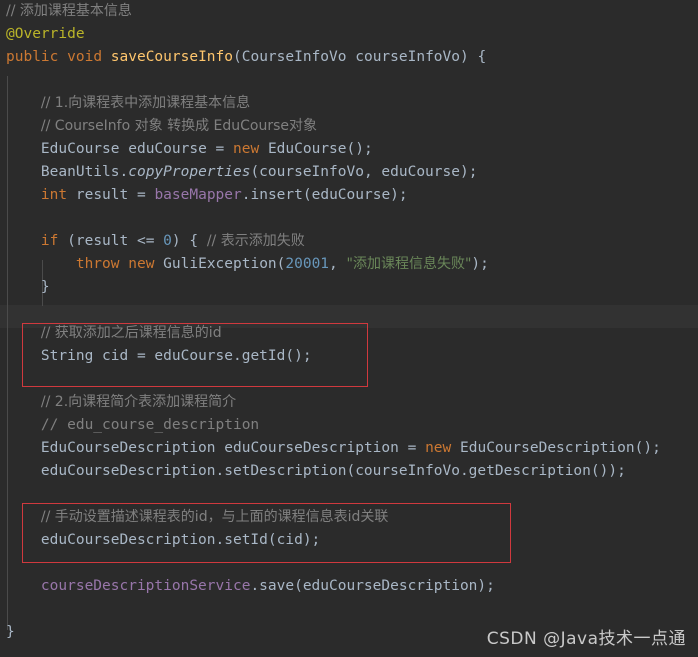 The height and width of the screenshot is (657, 698). I want to click on condition-token: (result <=, so click(115, 241).